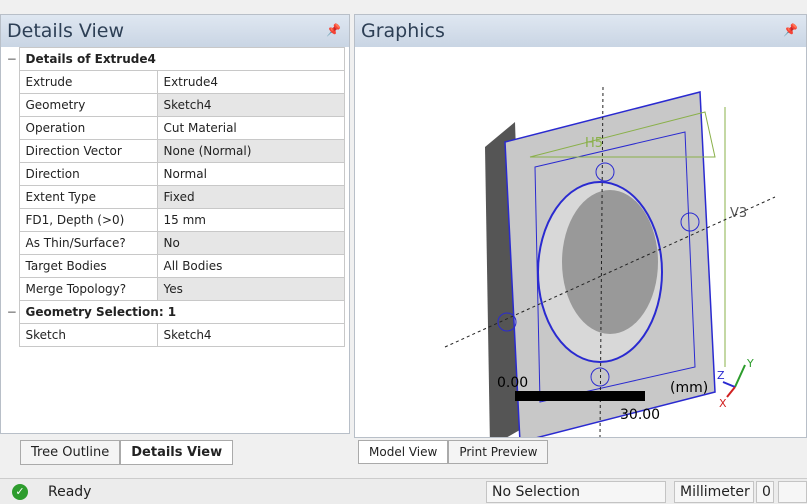  I want to click on table-row: Extrude Extrude4, so click(175, 82).